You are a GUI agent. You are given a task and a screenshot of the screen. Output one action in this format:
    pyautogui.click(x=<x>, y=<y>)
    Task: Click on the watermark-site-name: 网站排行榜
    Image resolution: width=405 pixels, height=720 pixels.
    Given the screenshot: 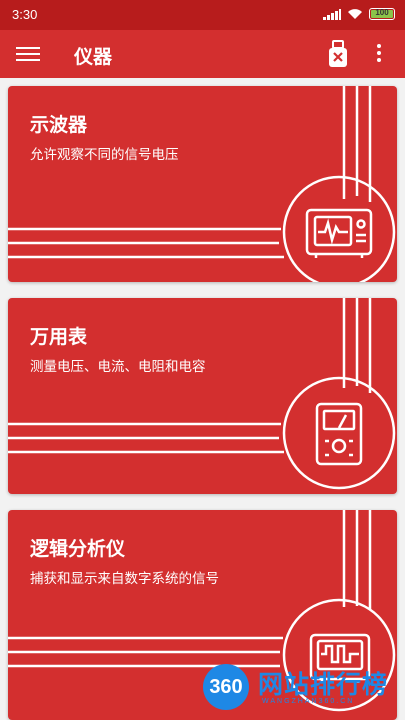 What is the action you would take?
    pyautogui.click(x=323, y=684)
    